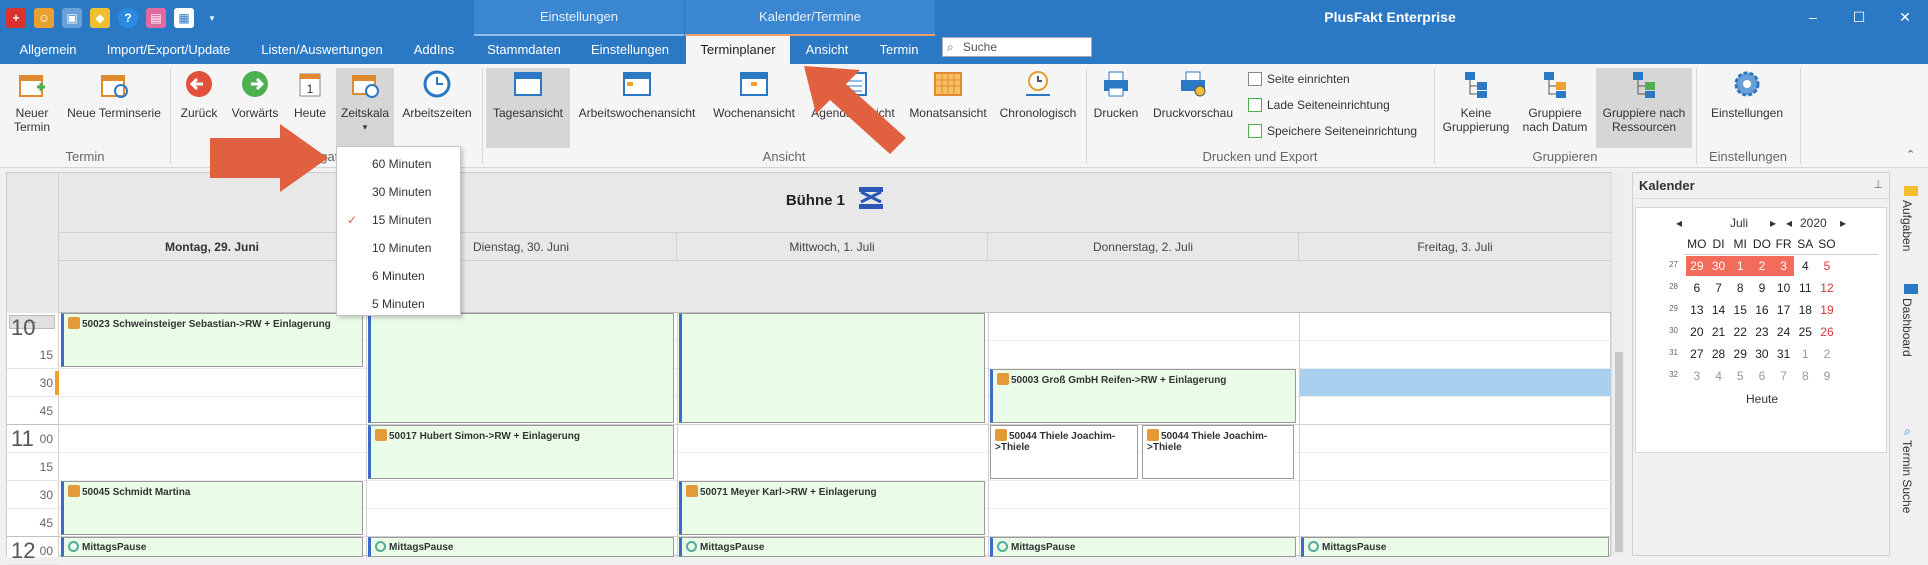  Describe the element at coordinates (948, 108) in the screenshot. I see `monatsansicht-button: Monatsansicht` at that location.